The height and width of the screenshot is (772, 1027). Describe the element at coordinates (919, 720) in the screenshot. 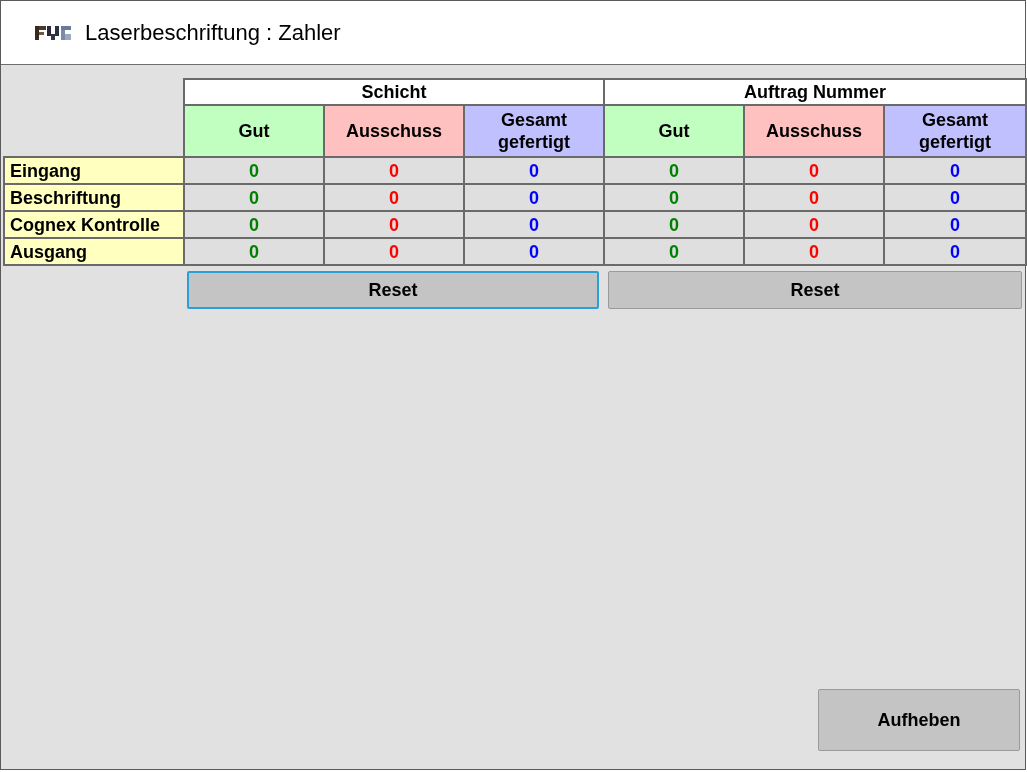

I see `aufheben-button: Aufheben` at that location.